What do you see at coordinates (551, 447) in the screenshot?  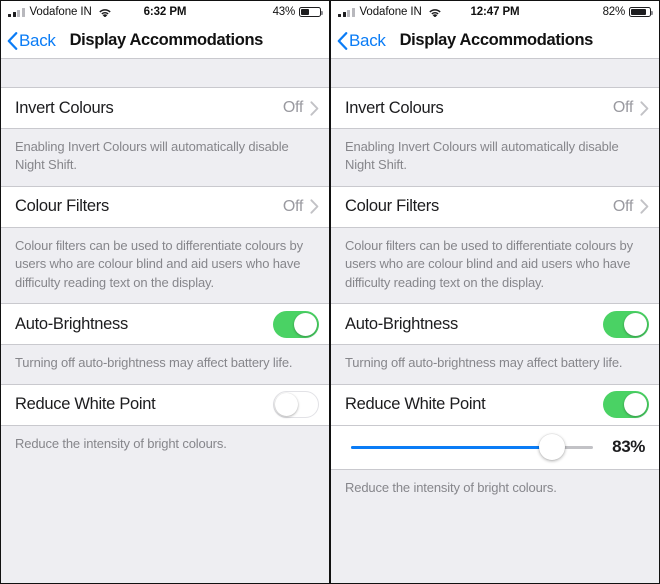 I see `slider-thumb` at bounding box center [551, 447].